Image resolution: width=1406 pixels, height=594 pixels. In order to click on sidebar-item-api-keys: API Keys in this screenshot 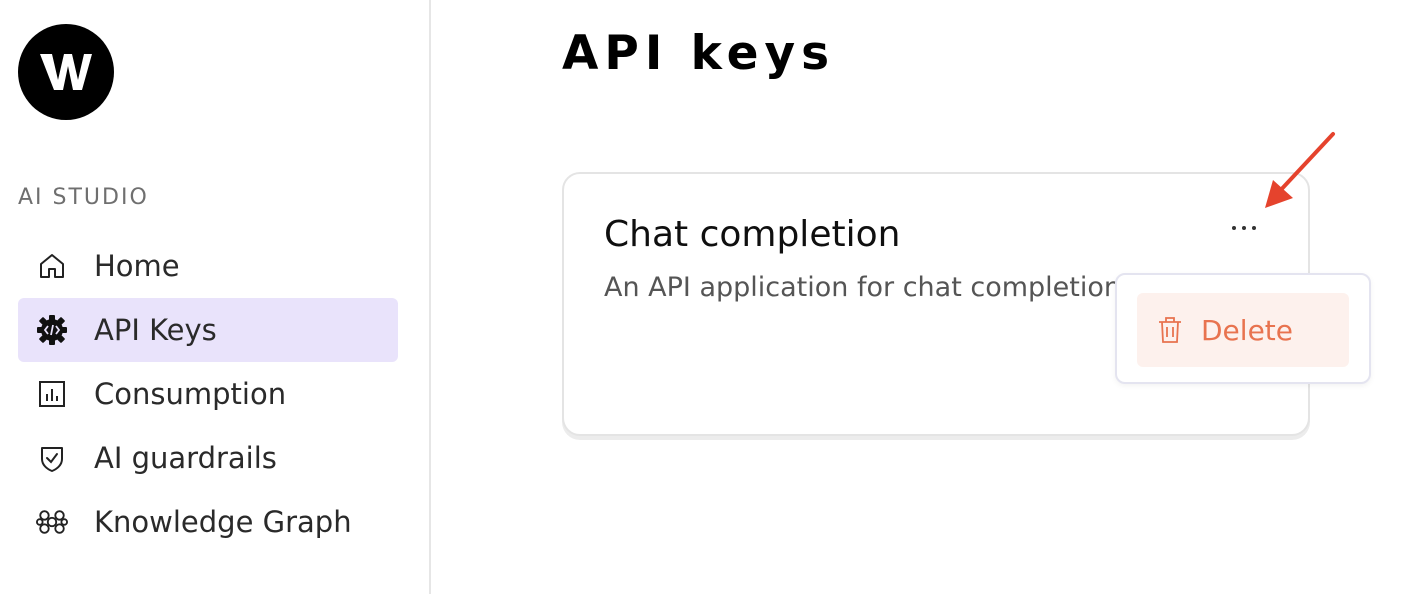, I will do `click(208, 330)`.